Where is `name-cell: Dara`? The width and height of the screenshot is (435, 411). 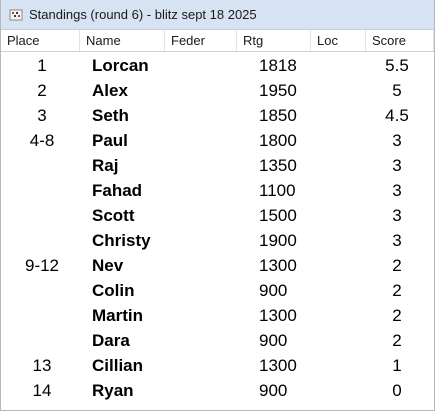 name-cell: Dara is located at coordinates (111, 340).